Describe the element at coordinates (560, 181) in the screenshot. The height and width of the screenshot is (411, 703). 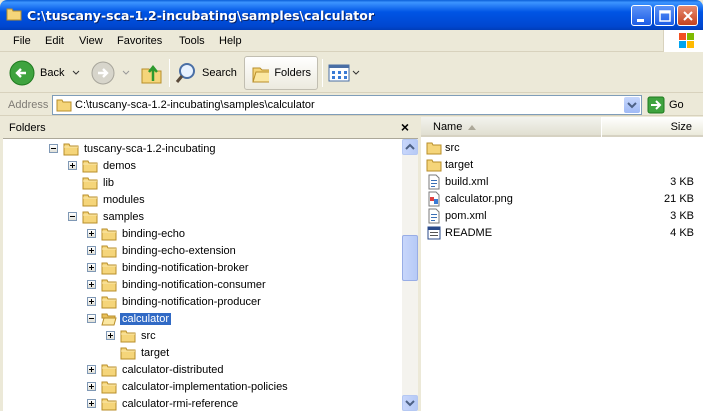
I see `file-row: build.xml 3 KB` at that location.